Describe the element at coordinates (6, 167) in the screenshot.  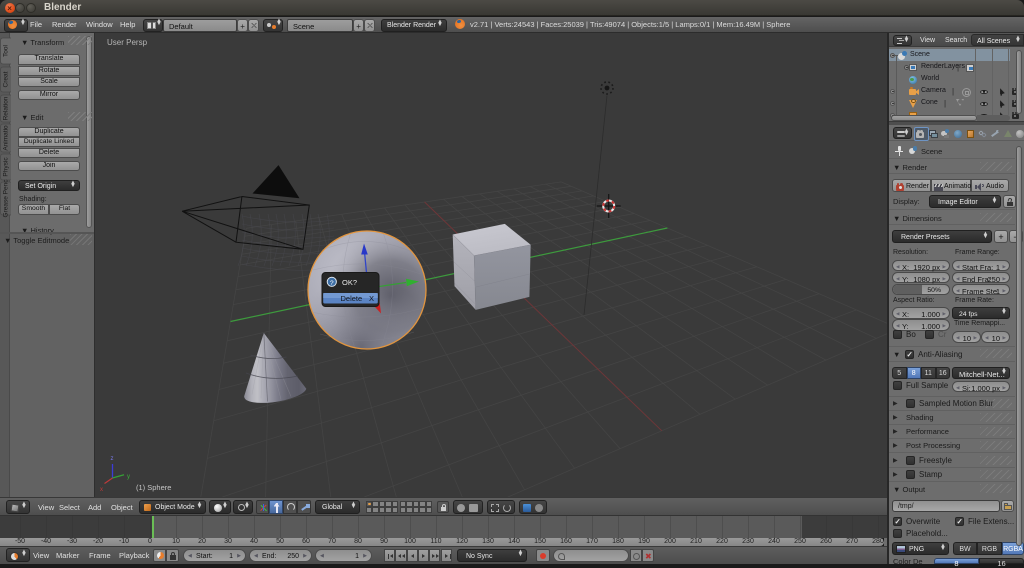
I see `svg-text: Physic` at that location.